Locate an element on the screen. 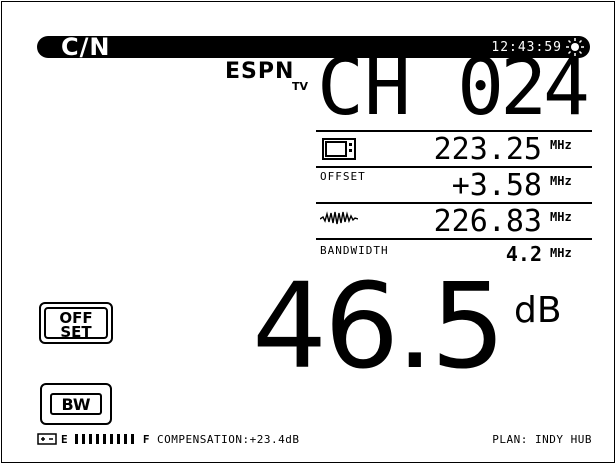 Image resolution: width=616 pixels, height=465 pixels. gauge-empty-label: E is located at coordinates (64, 439).